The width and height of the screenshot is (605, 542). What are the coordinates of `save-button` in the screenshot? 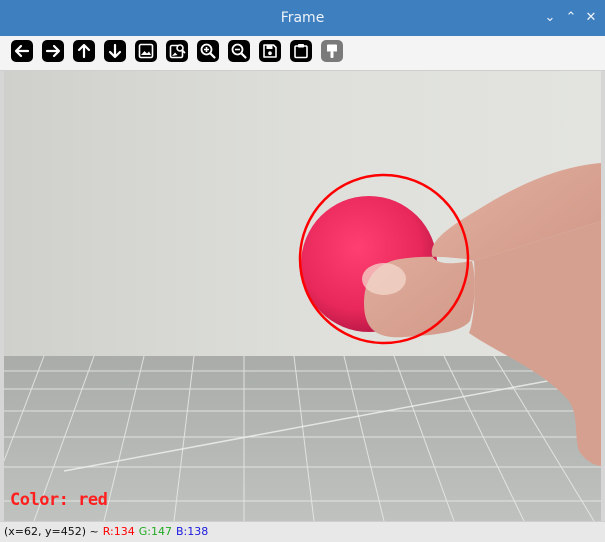 It's located at (270, 51).